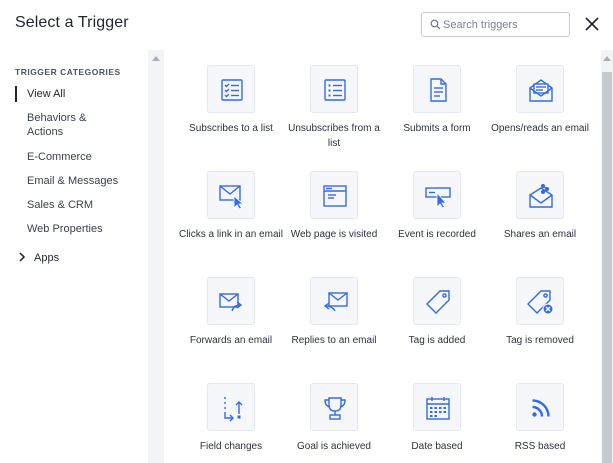 The image size is (613, 463). What do you see at coordinates (80, 94) in the screenshot?
I see `sidebar-item-view-all: View All` at bounding box center [80, 94].